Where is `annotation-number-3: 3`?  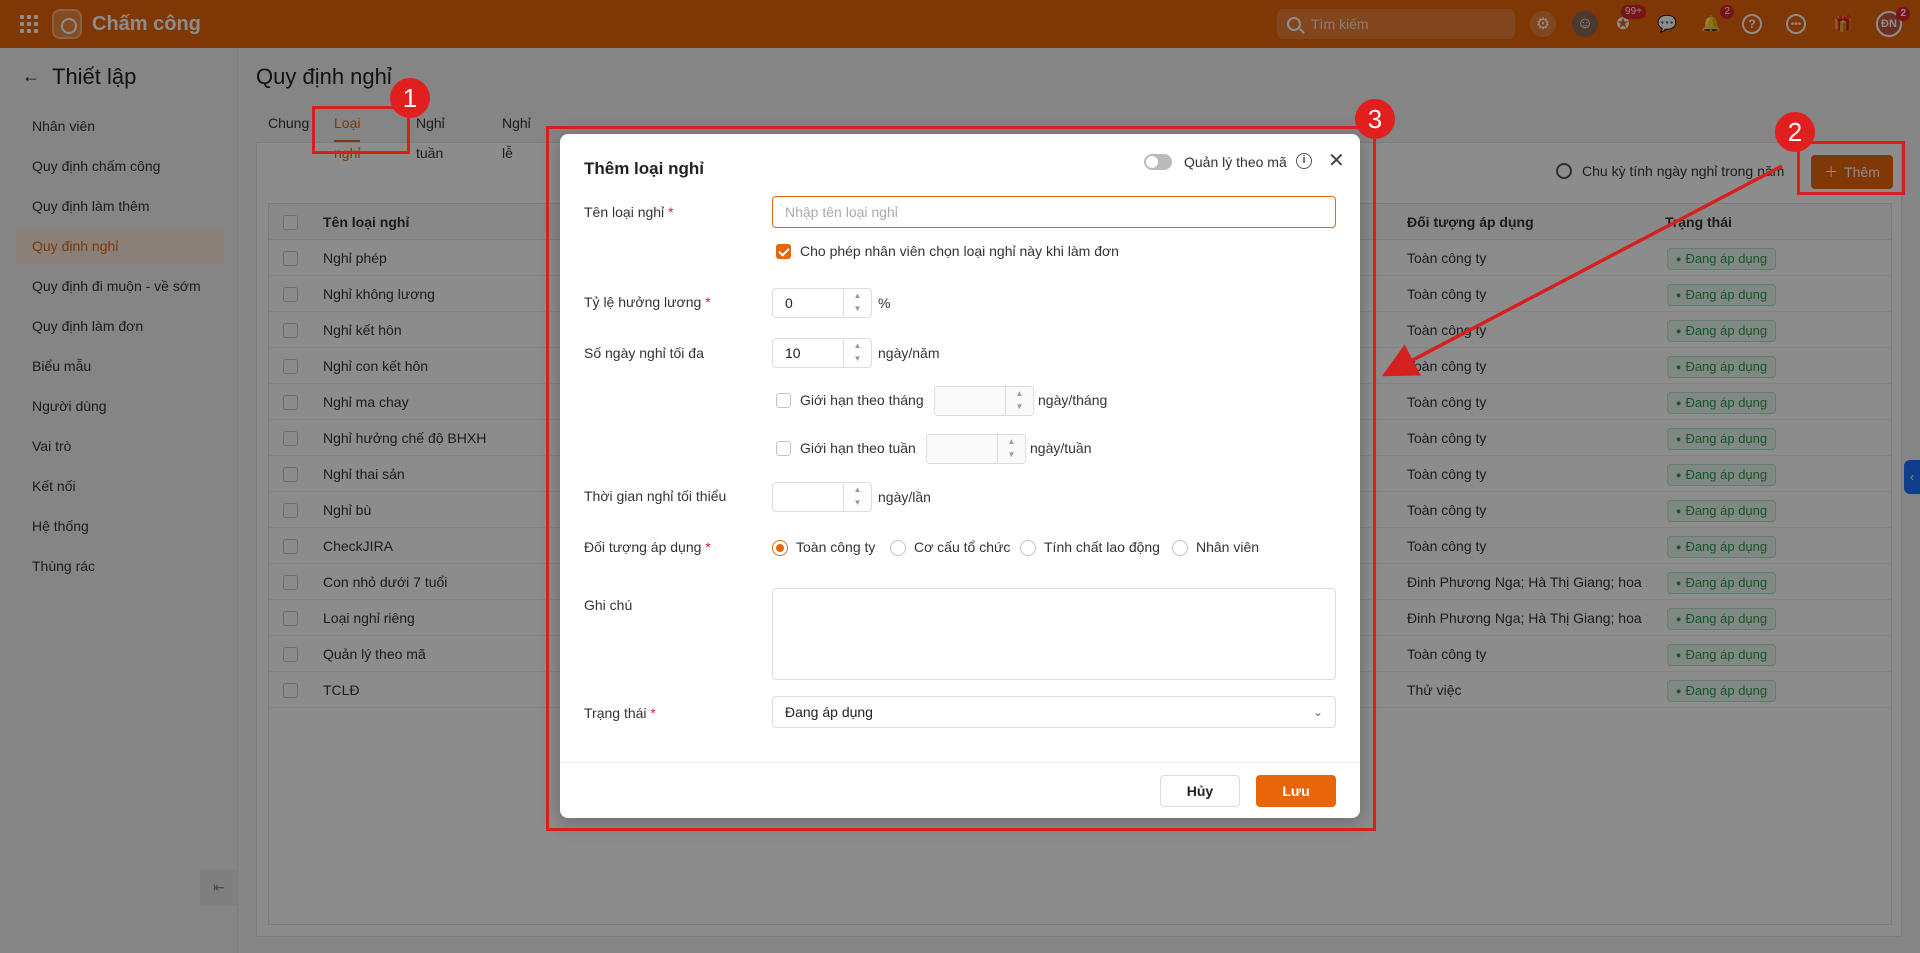
annotation-number-3: 3 is located at coordinates (1375, 119).